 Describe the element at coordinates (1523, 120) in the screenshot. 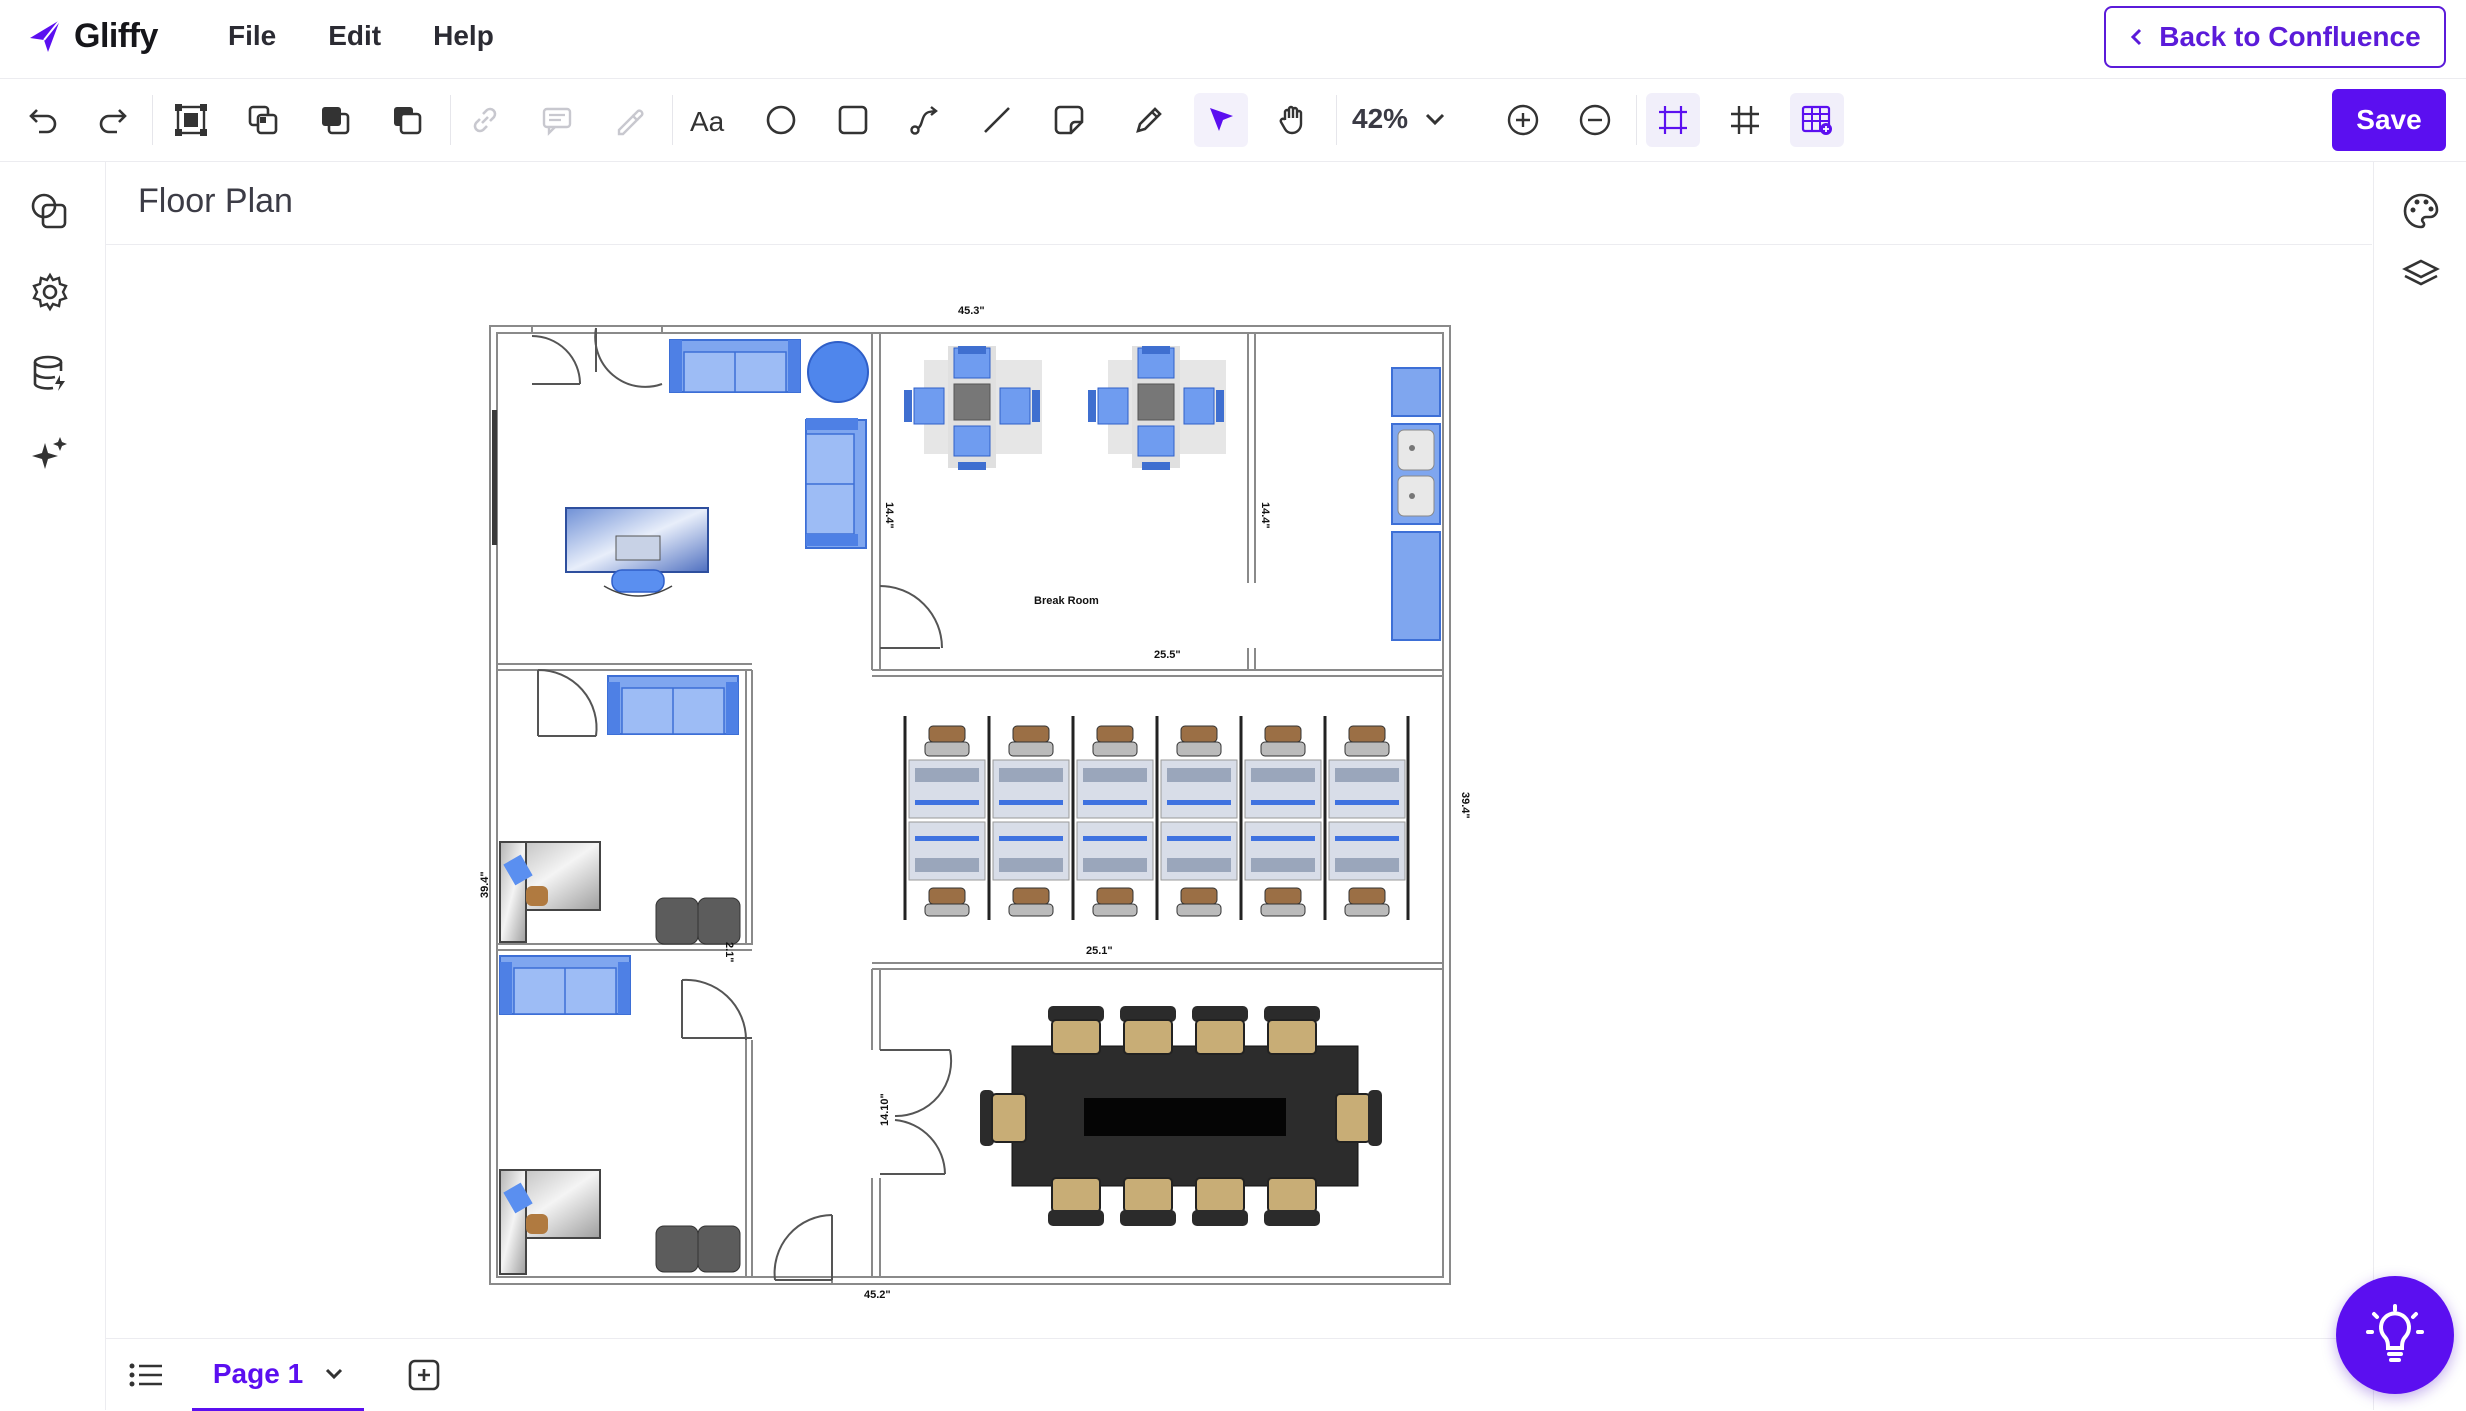

I see `zoom-in-icon` at that location.